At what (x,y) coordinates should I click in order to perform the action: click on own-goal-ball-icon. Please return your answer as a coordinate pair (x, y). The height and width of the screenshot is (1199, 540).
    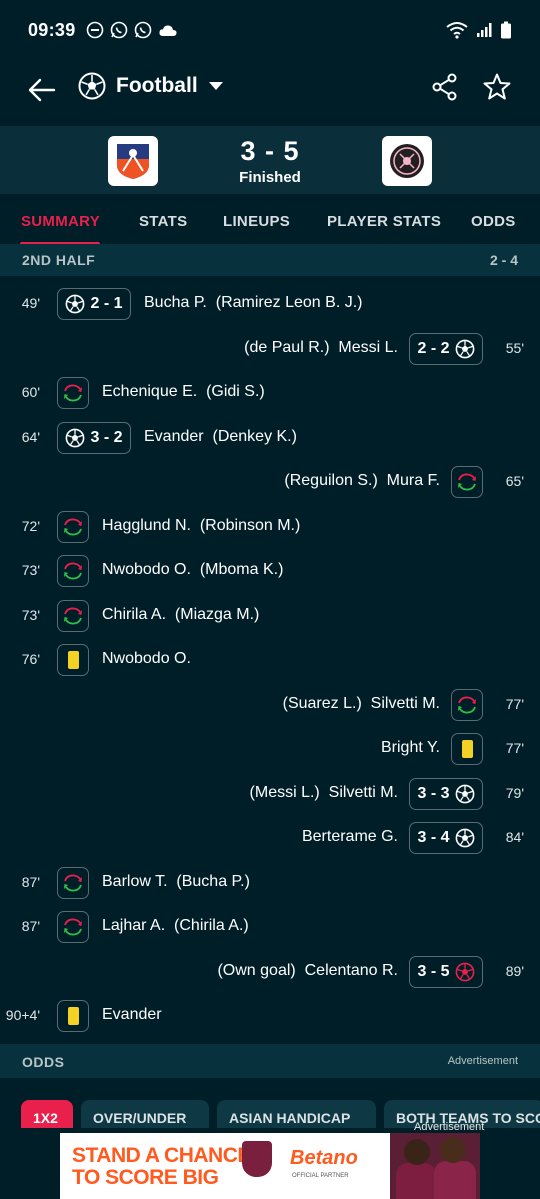
    Looking at the image, I should click on (465, 972).